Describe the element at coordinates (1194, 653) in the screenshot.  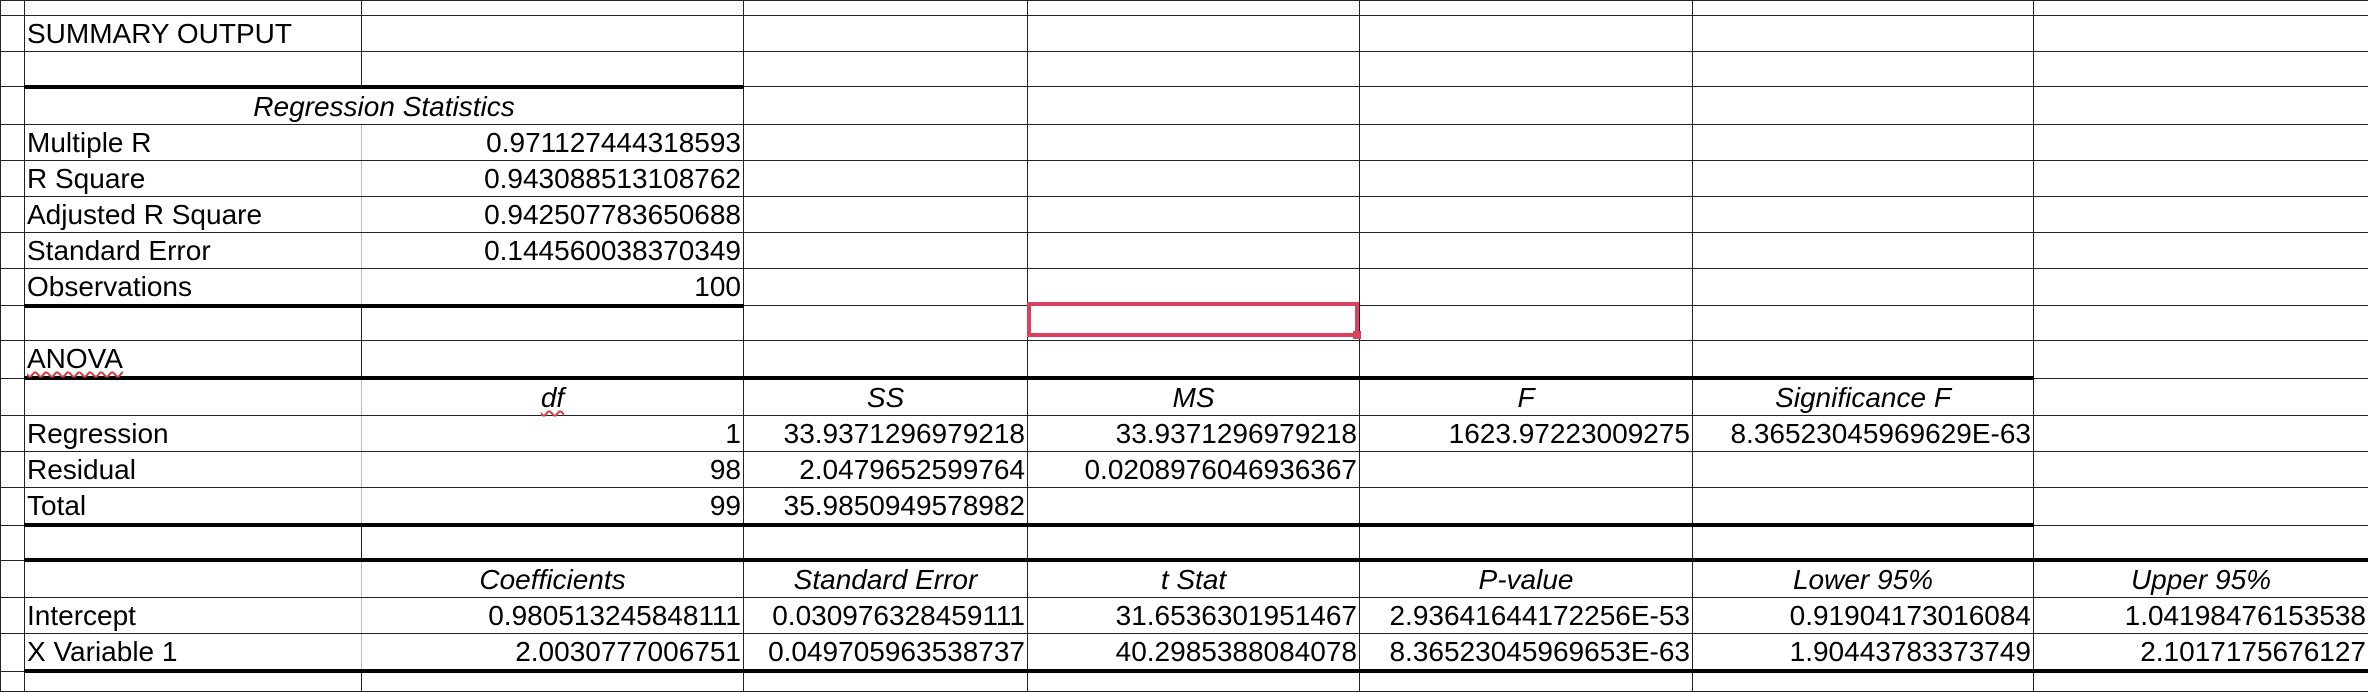
I see `coef-t: 40.2985388084078` at that location.